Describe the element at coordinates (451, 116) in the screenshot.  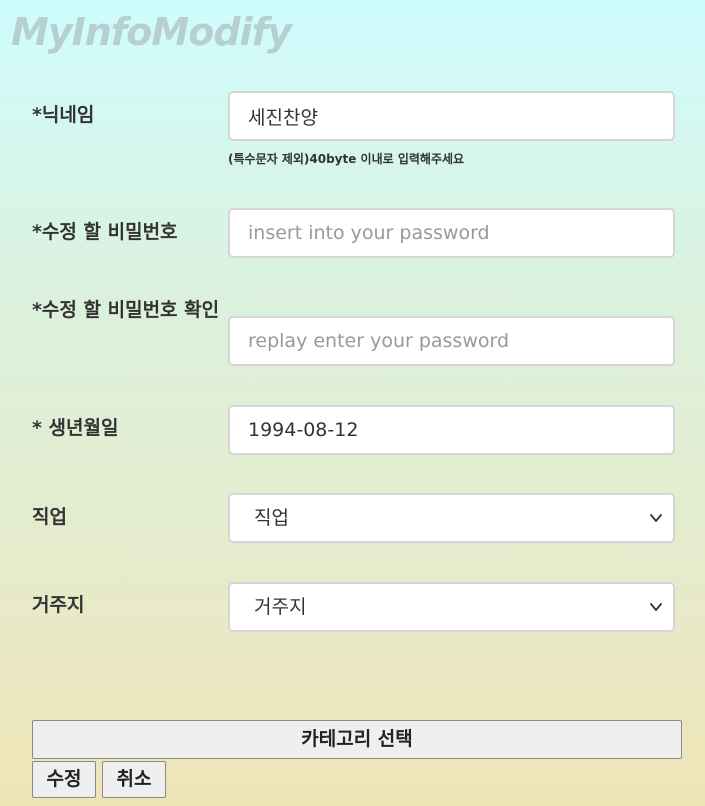
I see `nickname-input` at that location.